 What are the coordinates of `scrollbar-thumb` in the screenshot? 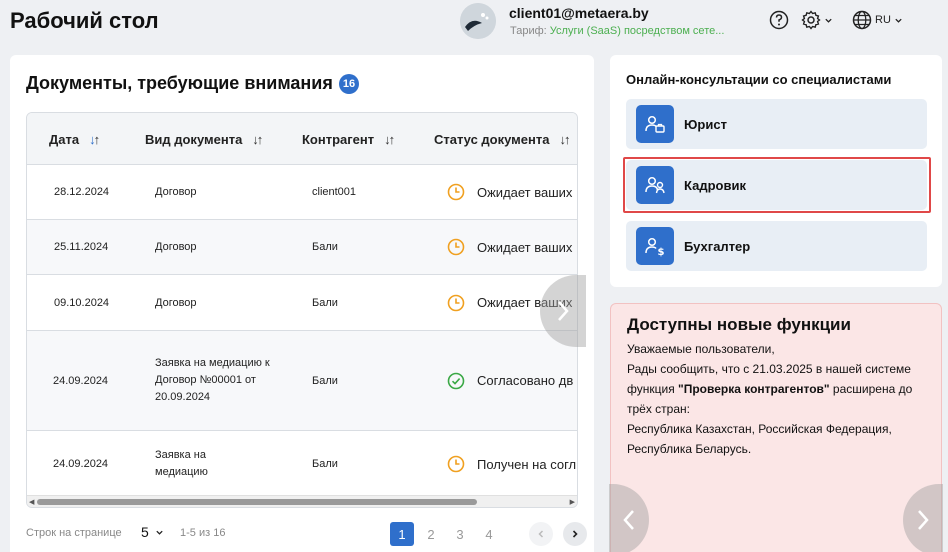 It's located at (257, 502).